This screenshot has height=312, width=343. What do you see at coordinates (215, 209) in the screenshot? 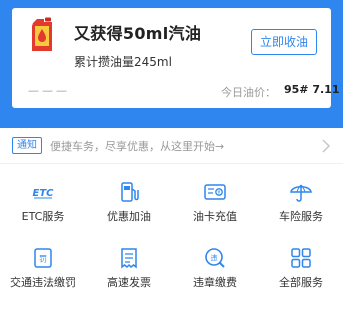
I see `service-fuel-card: ¥ 油卡充值` at bounding box center [215, 209].